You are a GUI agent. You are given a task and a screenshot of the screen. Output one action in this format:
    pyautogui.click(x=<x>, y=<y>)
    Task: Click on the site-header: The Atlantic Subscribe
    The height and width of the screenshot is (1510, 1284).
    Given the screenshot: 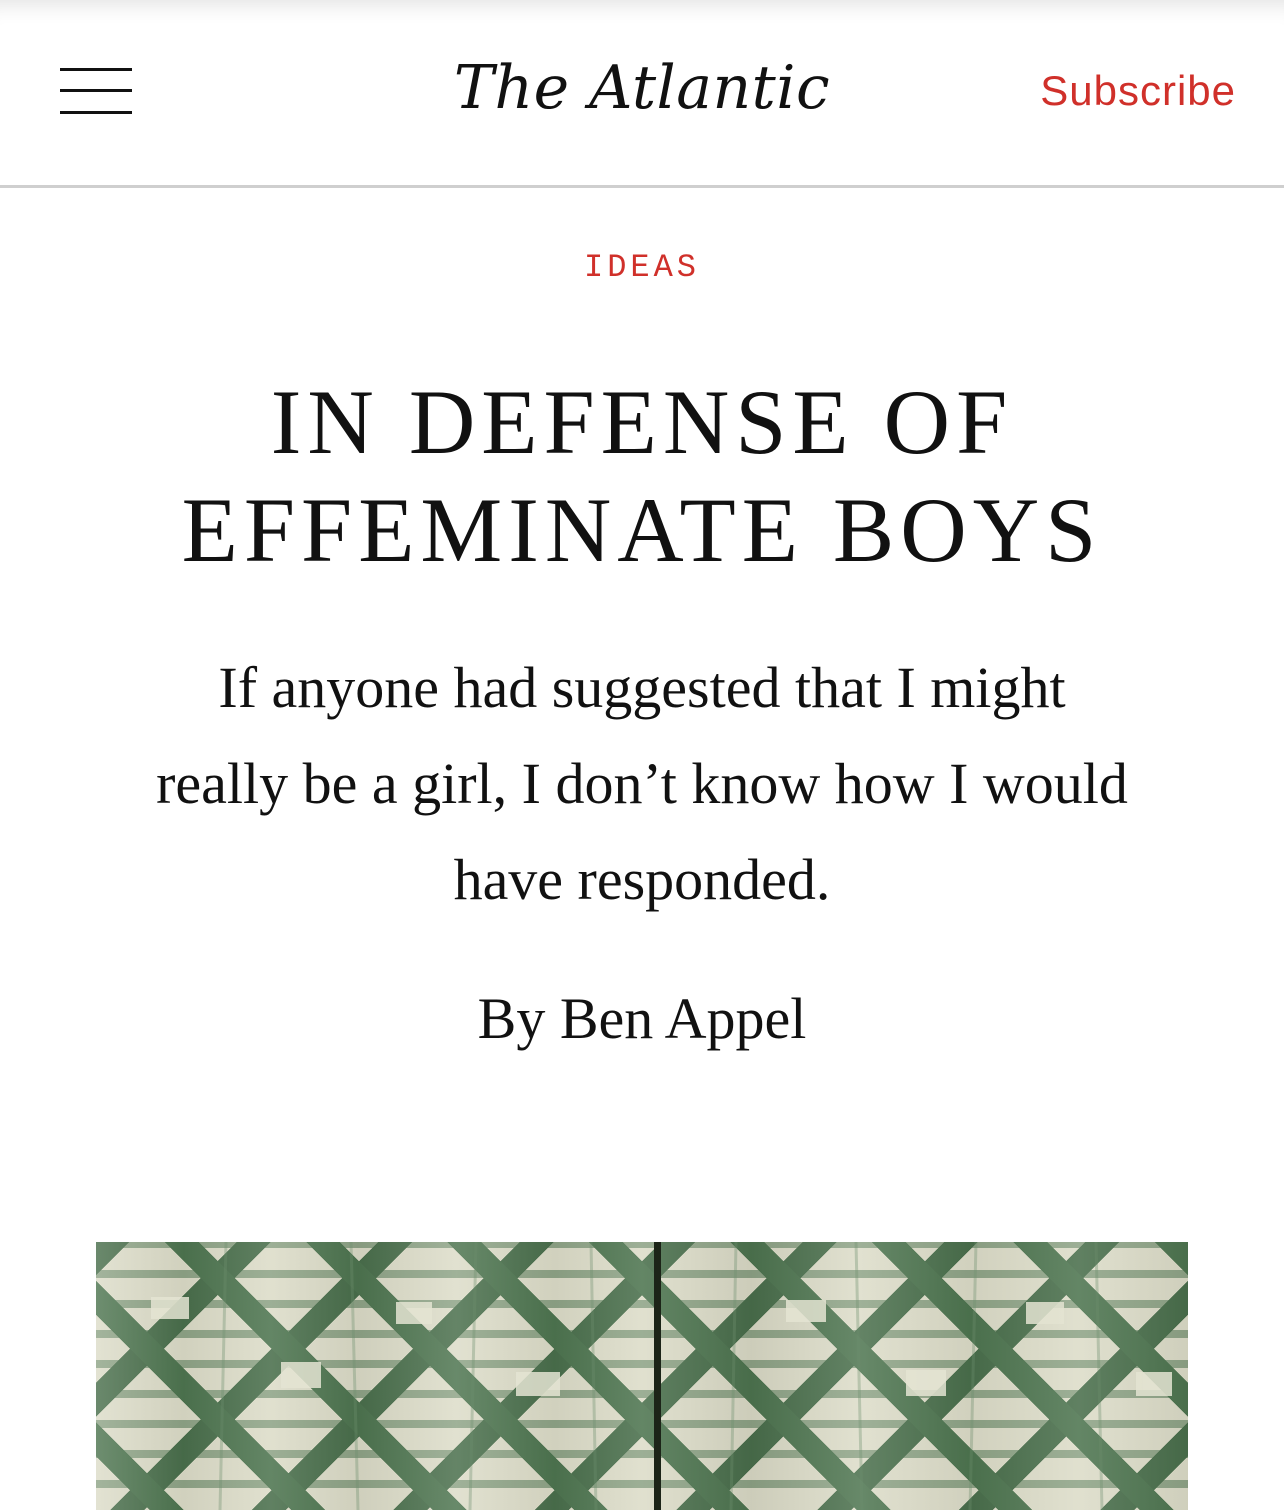 What is the action you would take?
    pyautogui.click(x=642, y=93)
    